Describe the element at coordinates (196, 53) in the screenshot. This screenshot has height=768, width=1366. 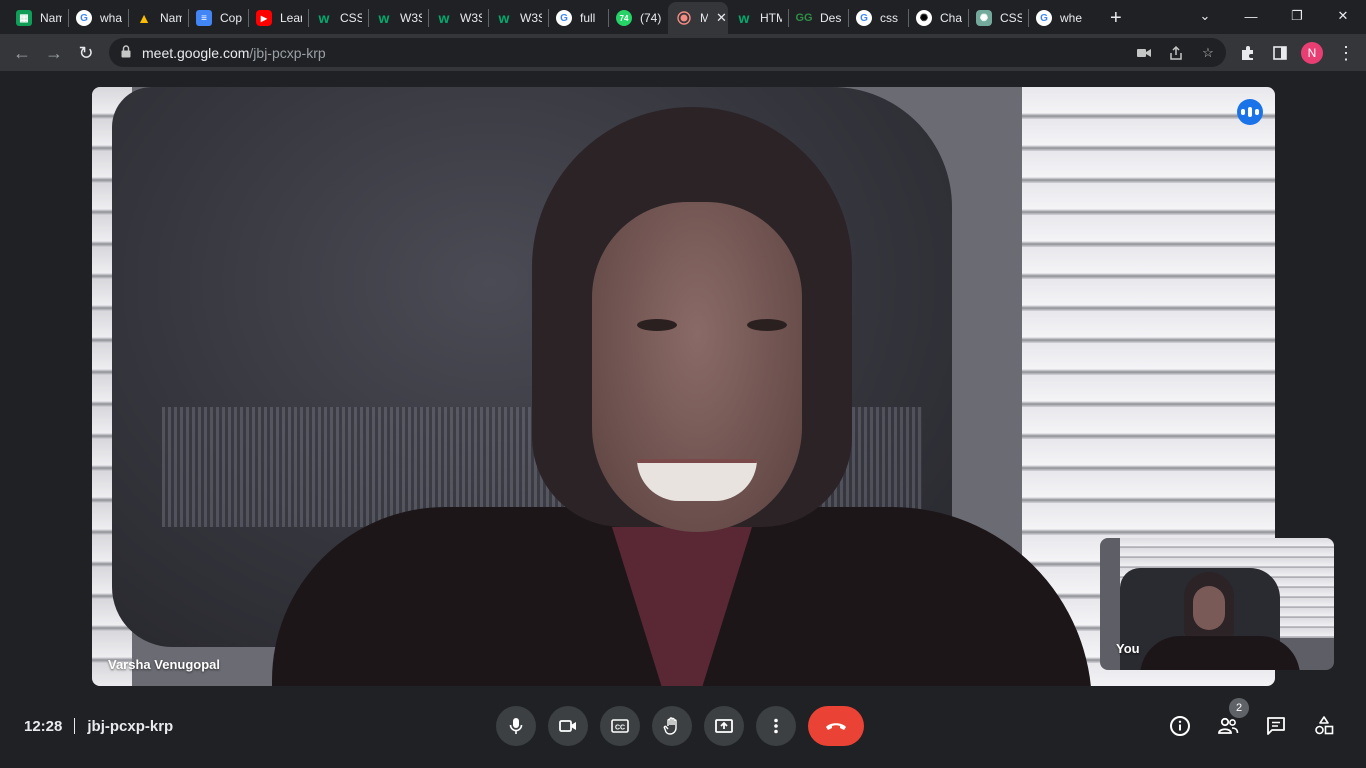
I see `url-host: meet.google.com` at that location.